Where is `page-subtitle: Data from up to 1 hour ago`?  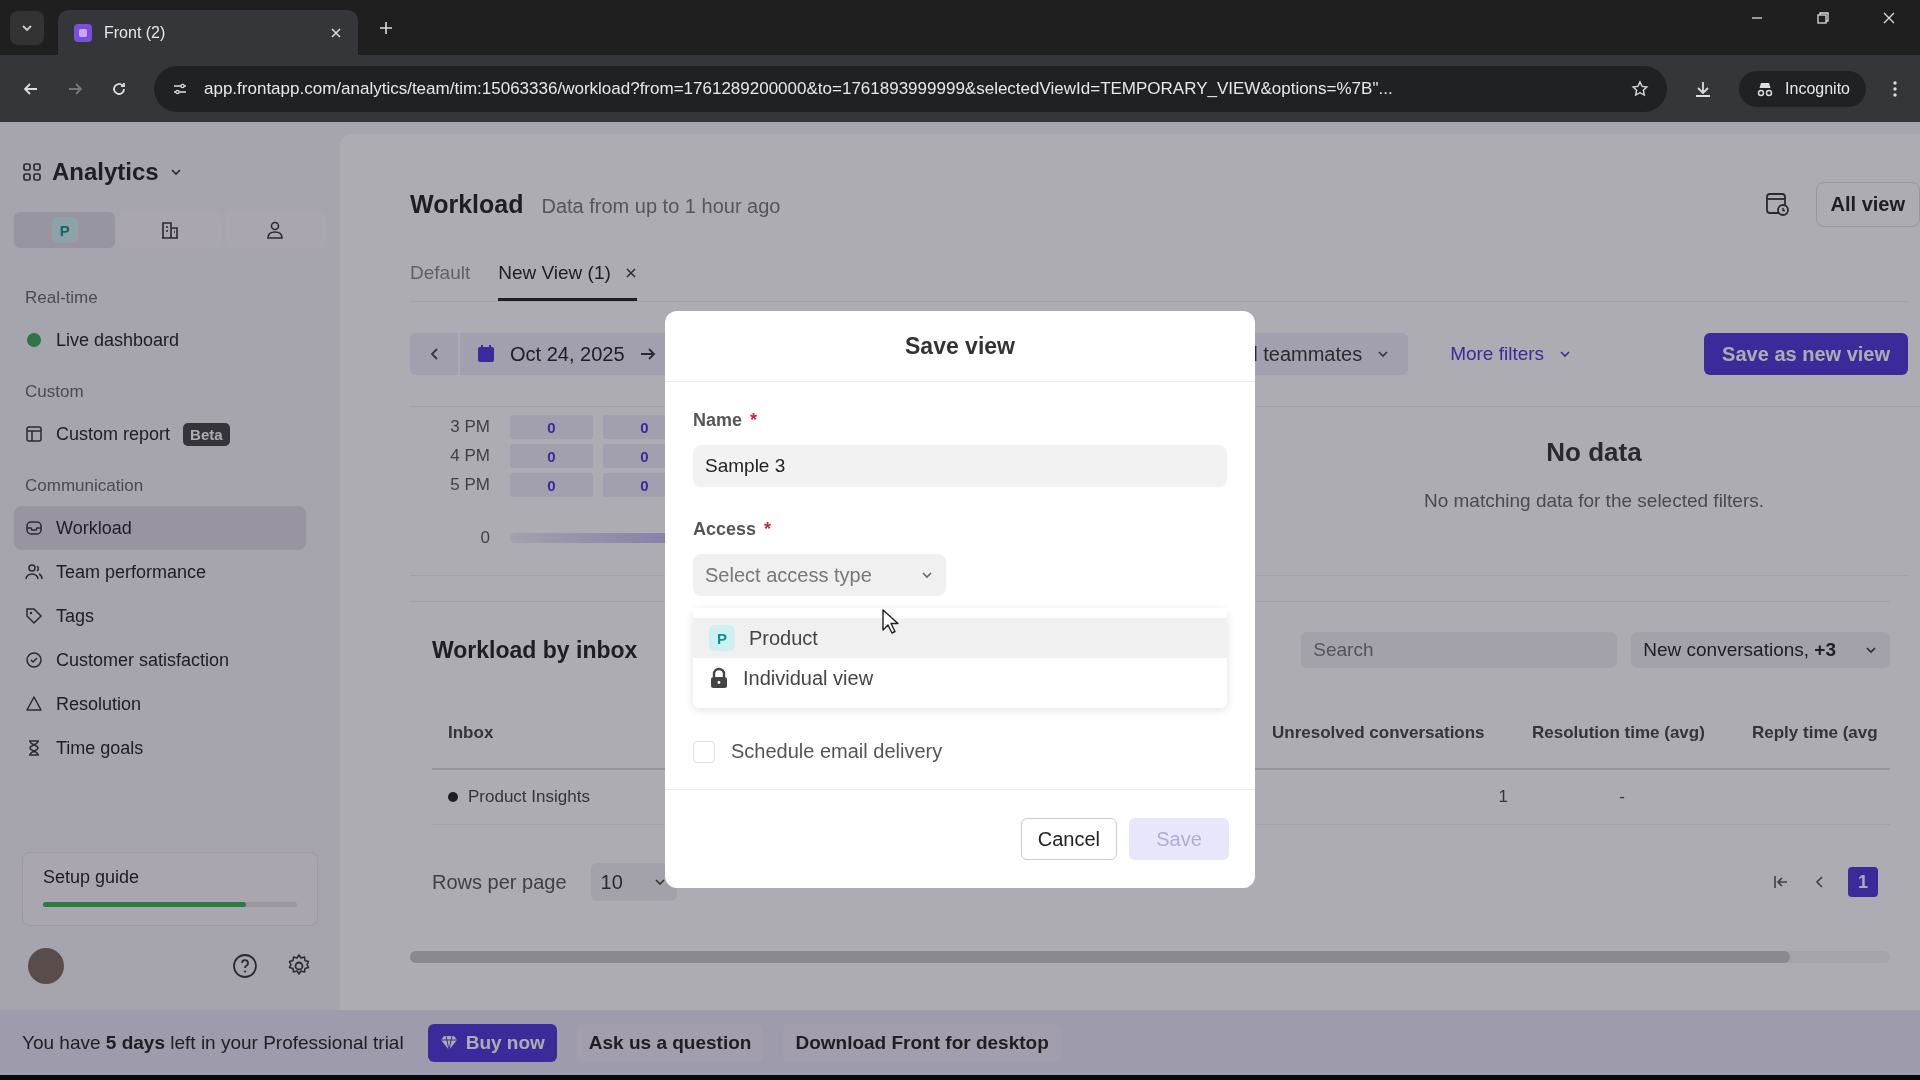 page-subtitle: Data from up to 1 hour ago is located at coordinates (661, 206).